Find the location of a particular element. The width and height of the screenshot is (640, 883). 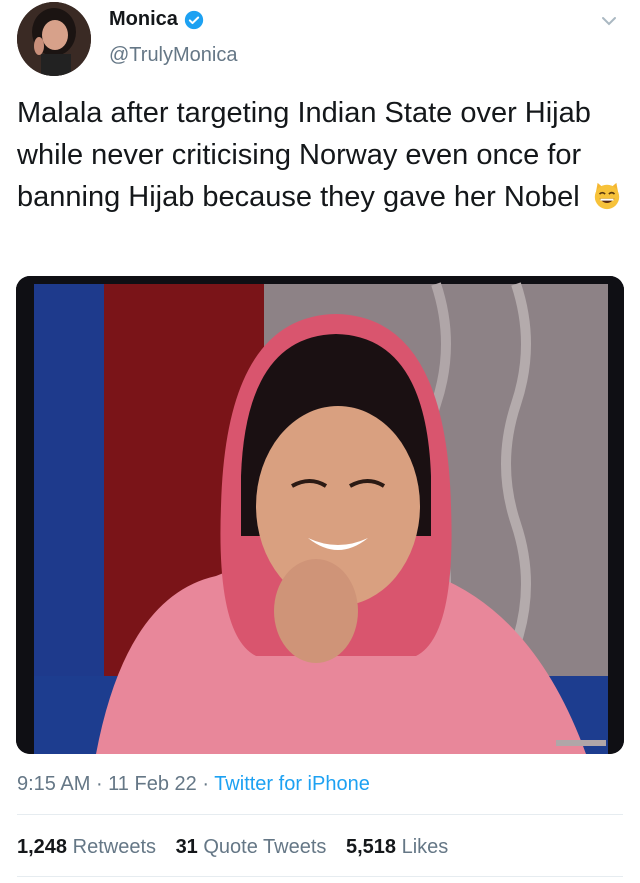

likes-label: Likes is located at coordinates (425, 847).